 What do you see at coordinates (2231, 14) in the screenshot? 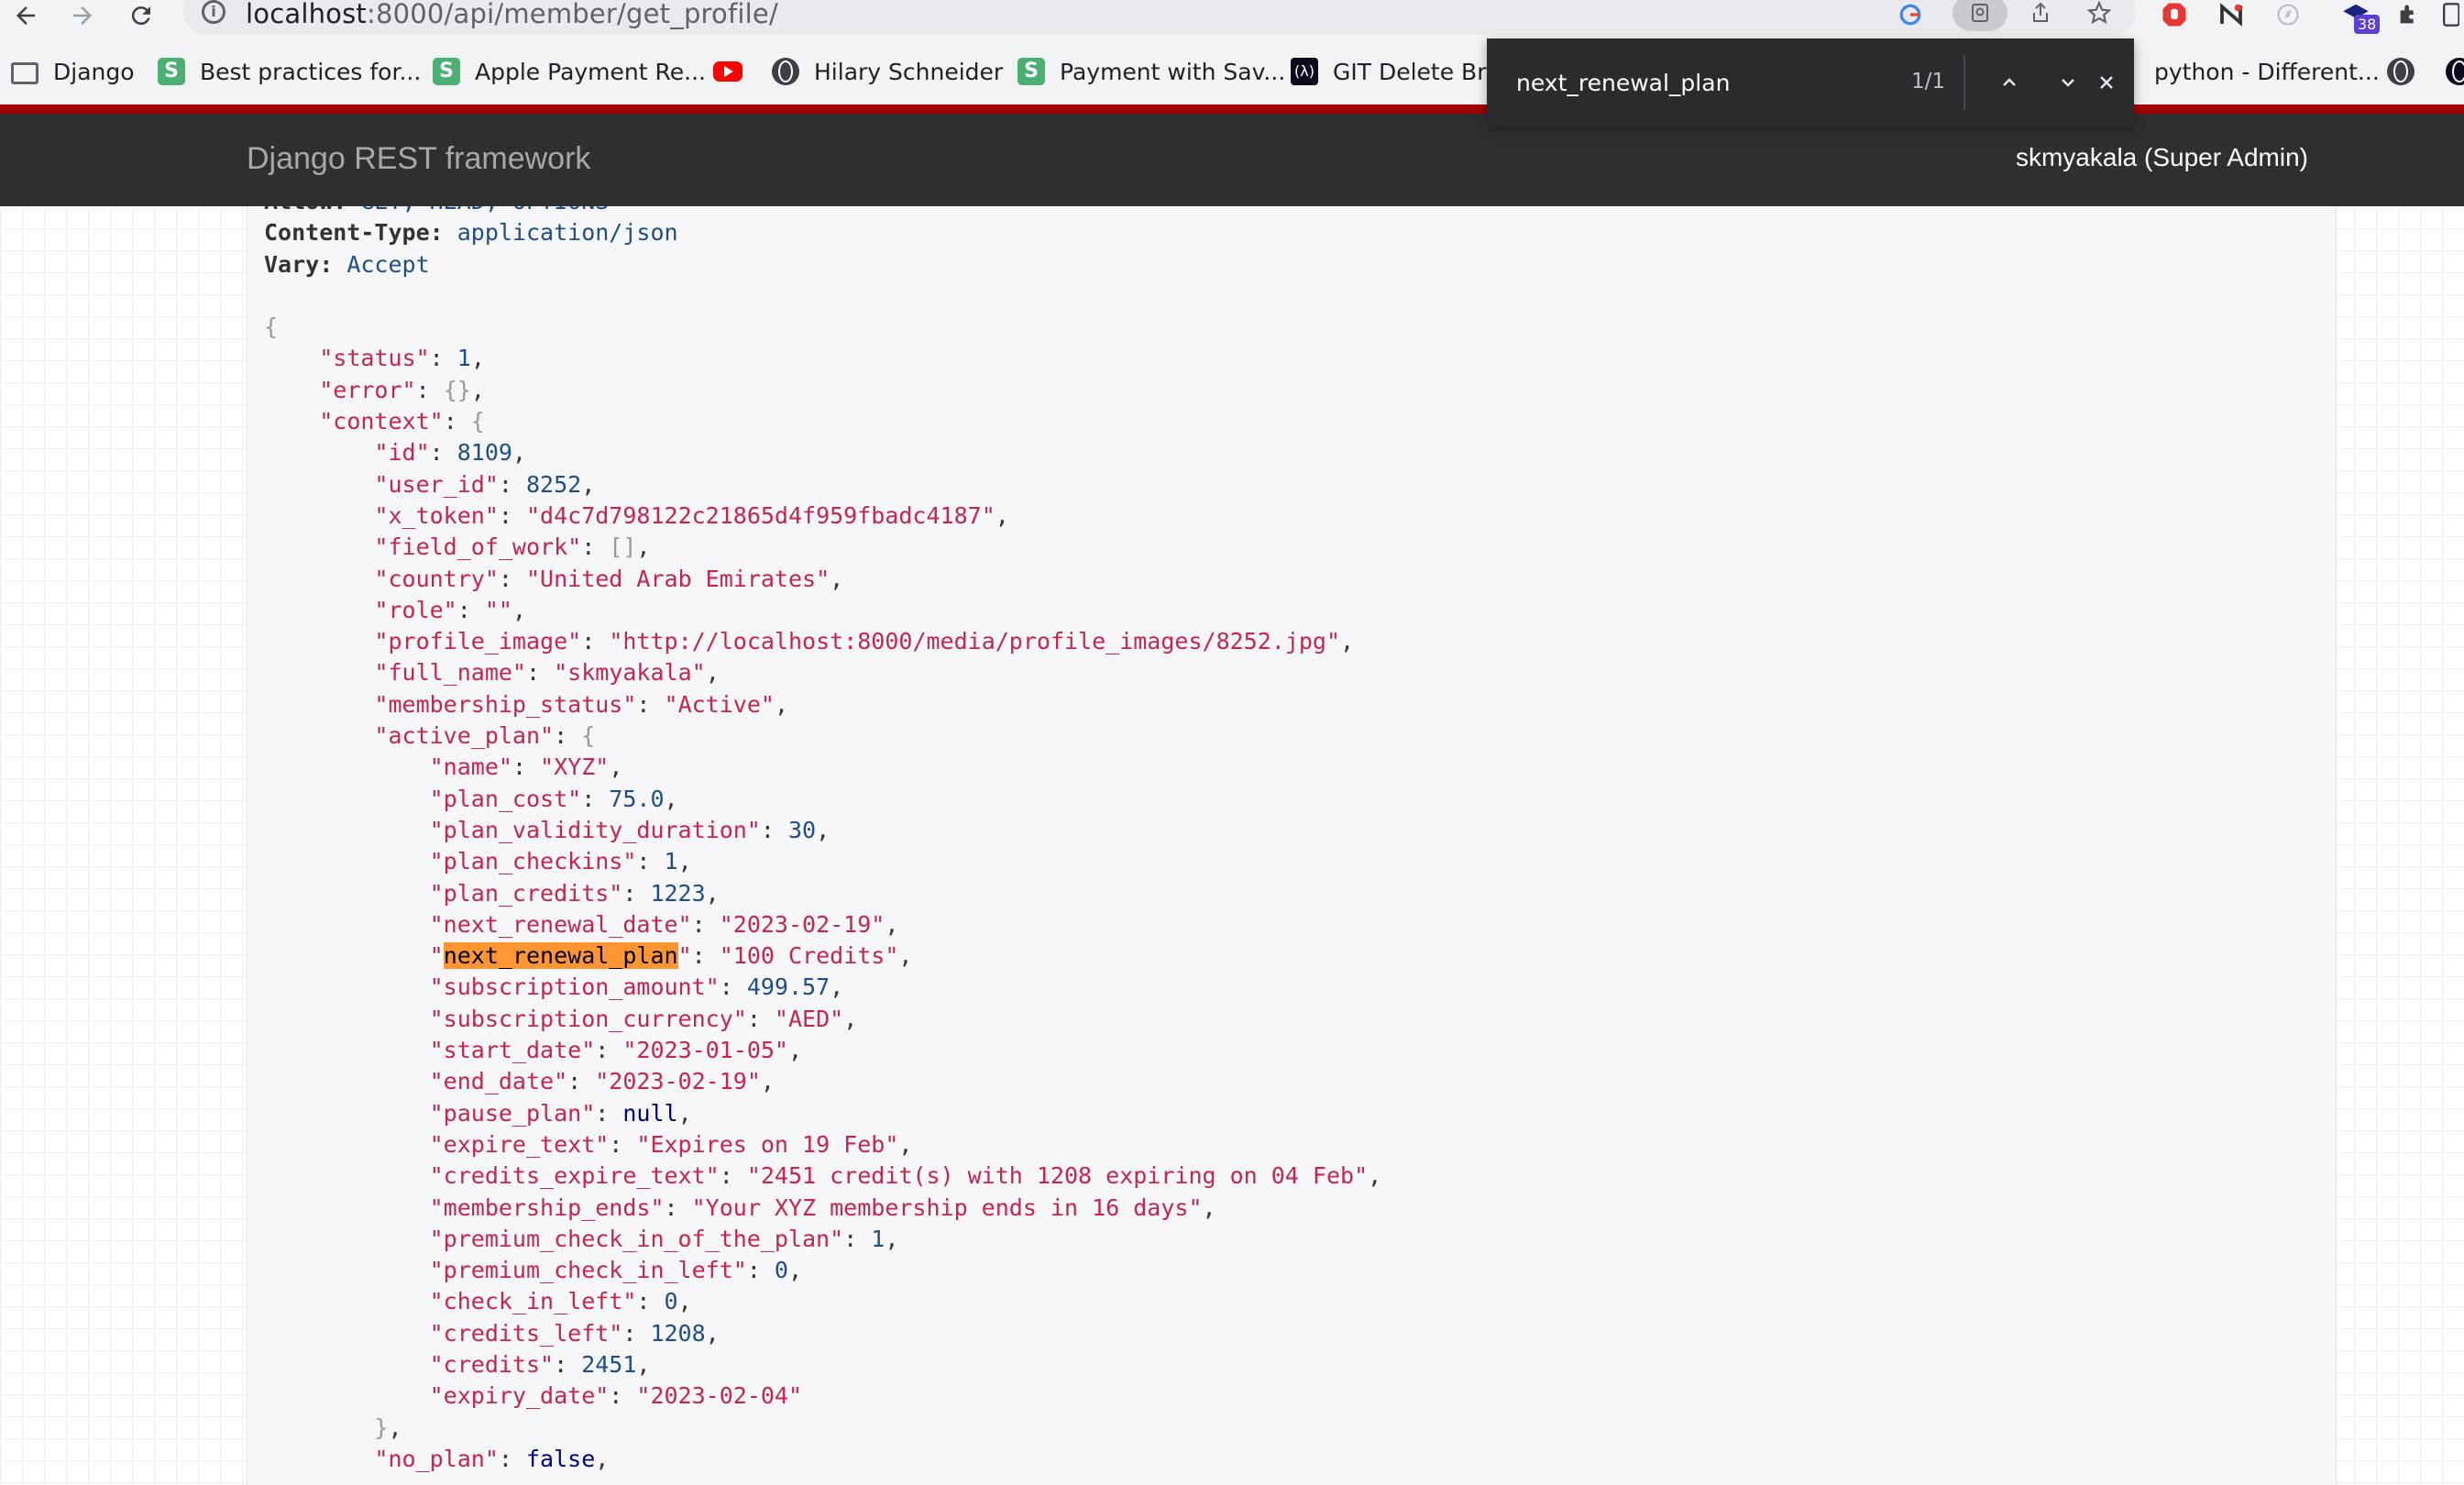
I see `extension-n-icon` at bounding box center [2231, 14].